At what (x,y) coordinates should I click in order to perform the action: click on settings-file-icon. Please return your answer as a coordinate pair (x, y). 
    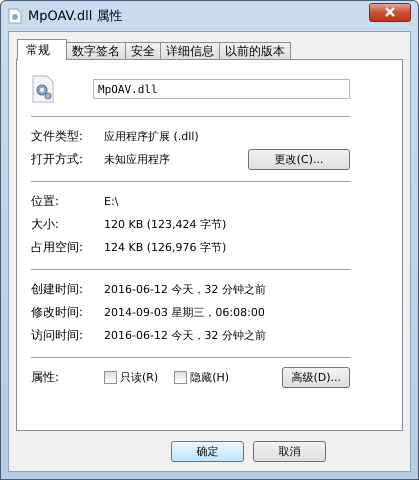
    Looking at the image, I should click on (43, 89).